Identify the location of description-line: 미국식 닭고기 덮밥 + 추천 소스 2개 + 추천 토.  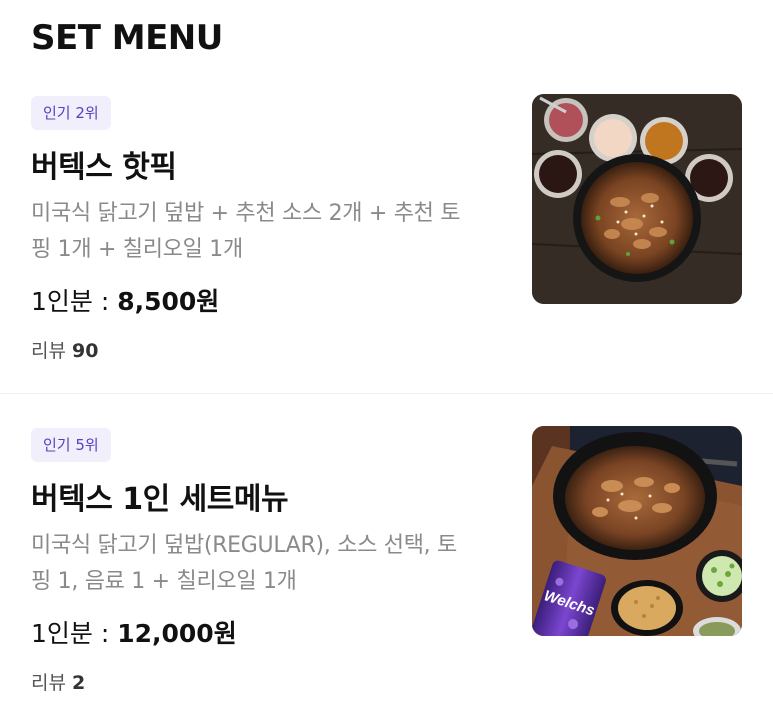
(246, 213).